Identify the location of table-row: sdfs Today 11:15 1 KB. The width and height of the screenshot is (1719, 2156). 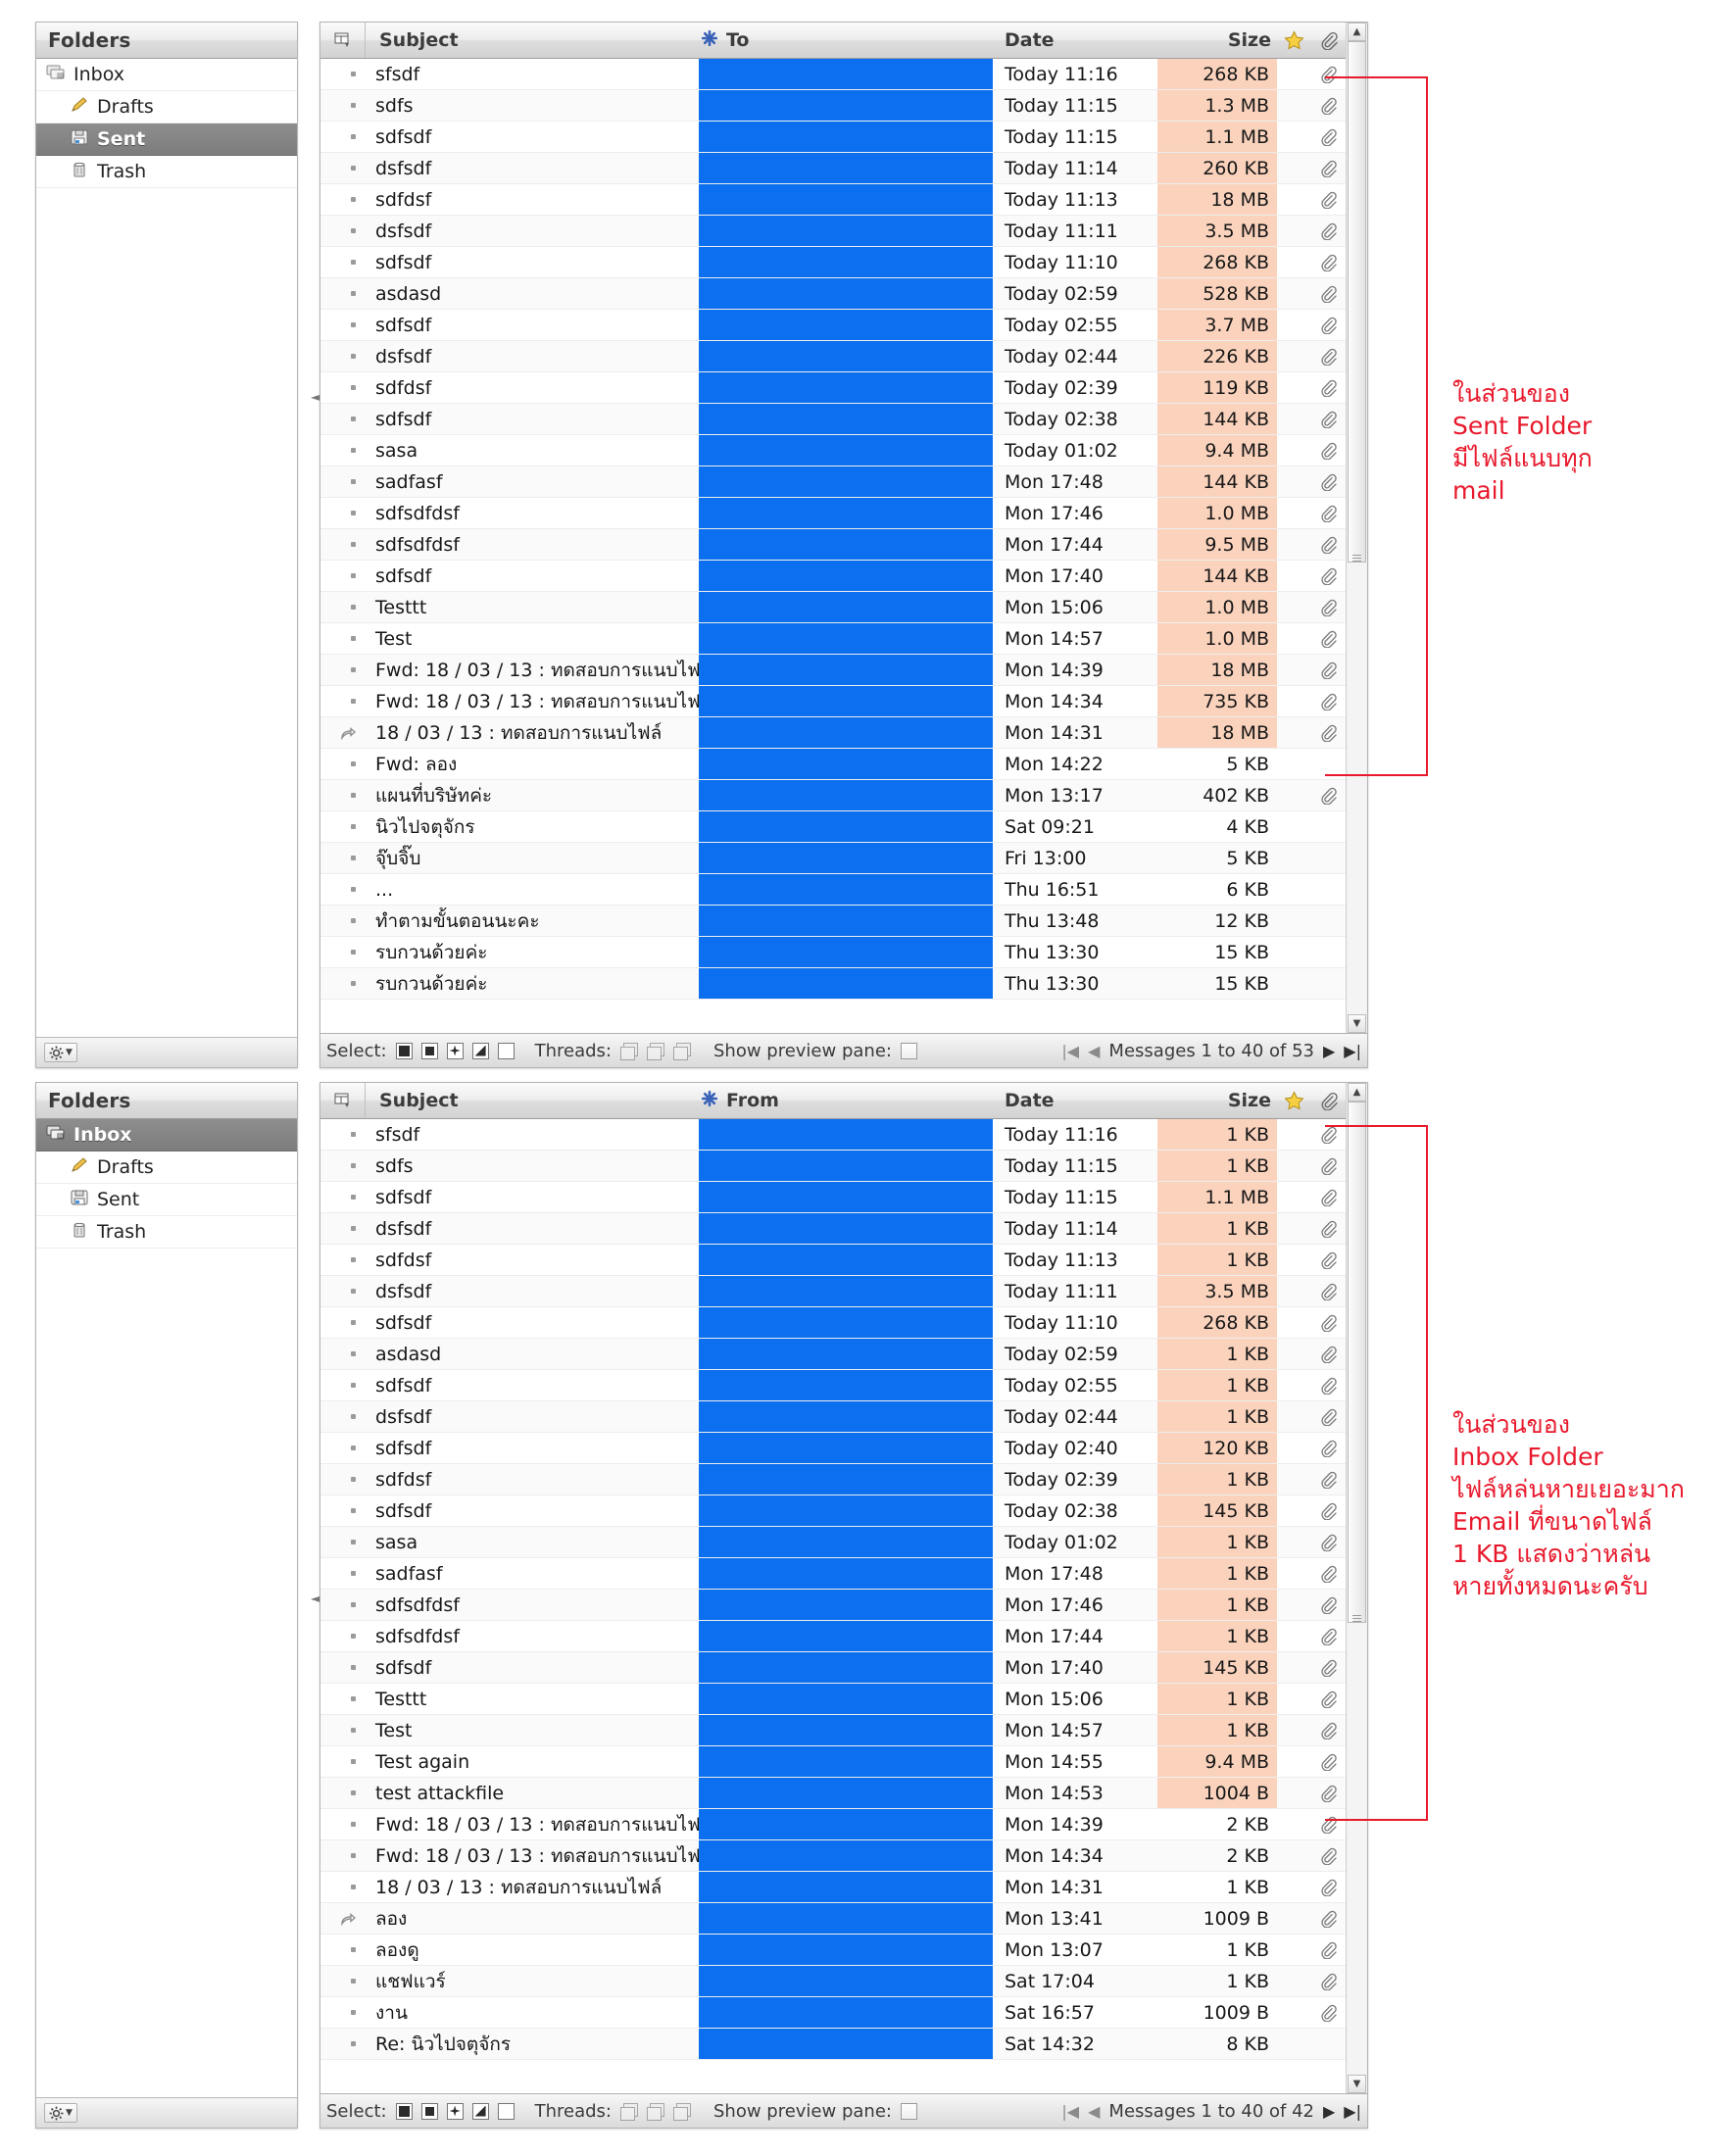
(833, 1166).